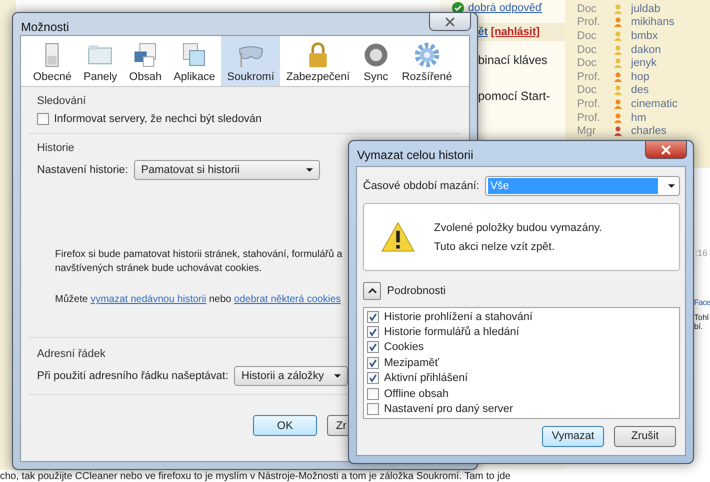  I want to click on side-text: bí., so click(699, 326).